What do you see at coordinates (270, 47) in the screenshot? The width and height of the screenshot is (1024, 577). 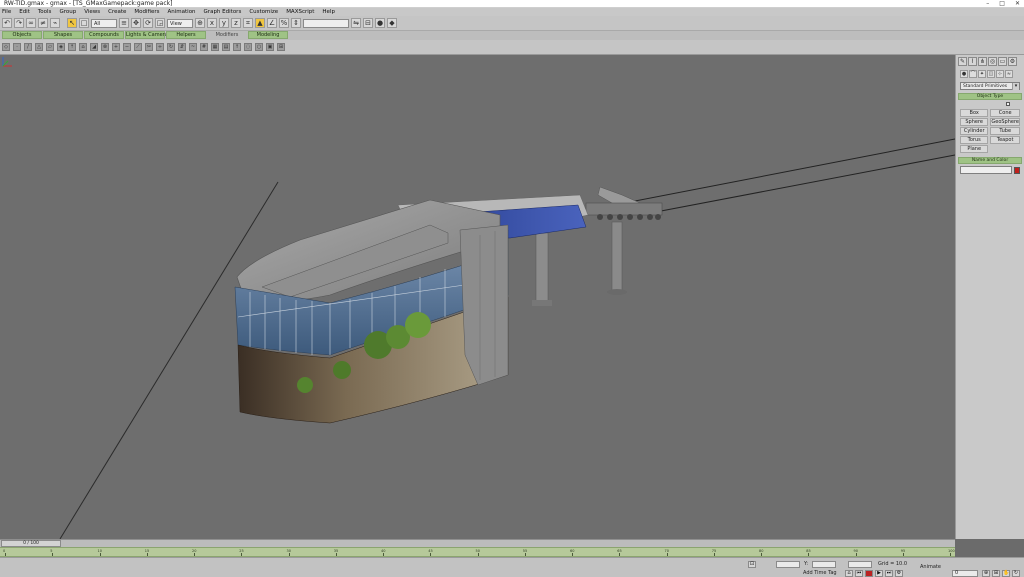 I see `collapse-icon: ▣` at bounding box center [270, 47].